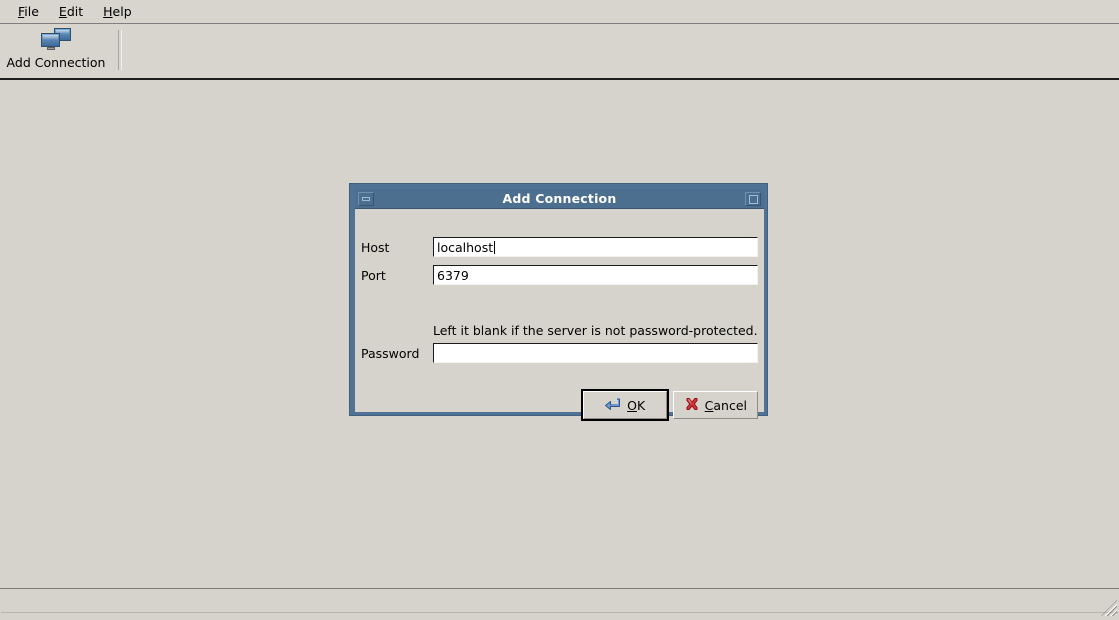 The width and height of the screenshot is (1119, 620). I want to click on maximize-button, so click(753, 198).